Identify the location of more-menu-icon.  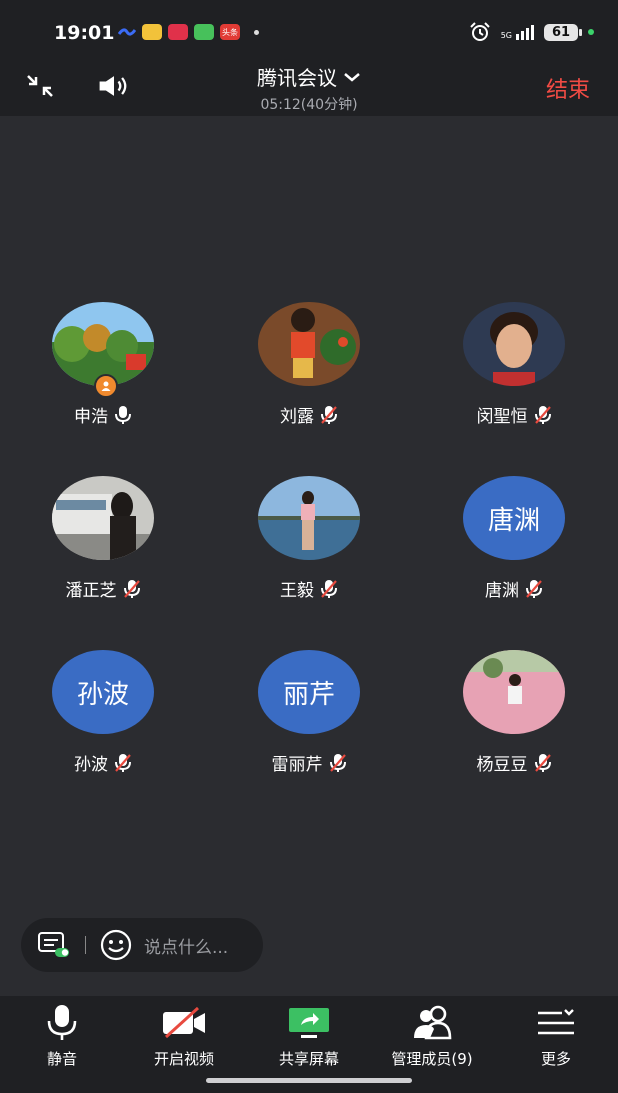
(556, 1022).